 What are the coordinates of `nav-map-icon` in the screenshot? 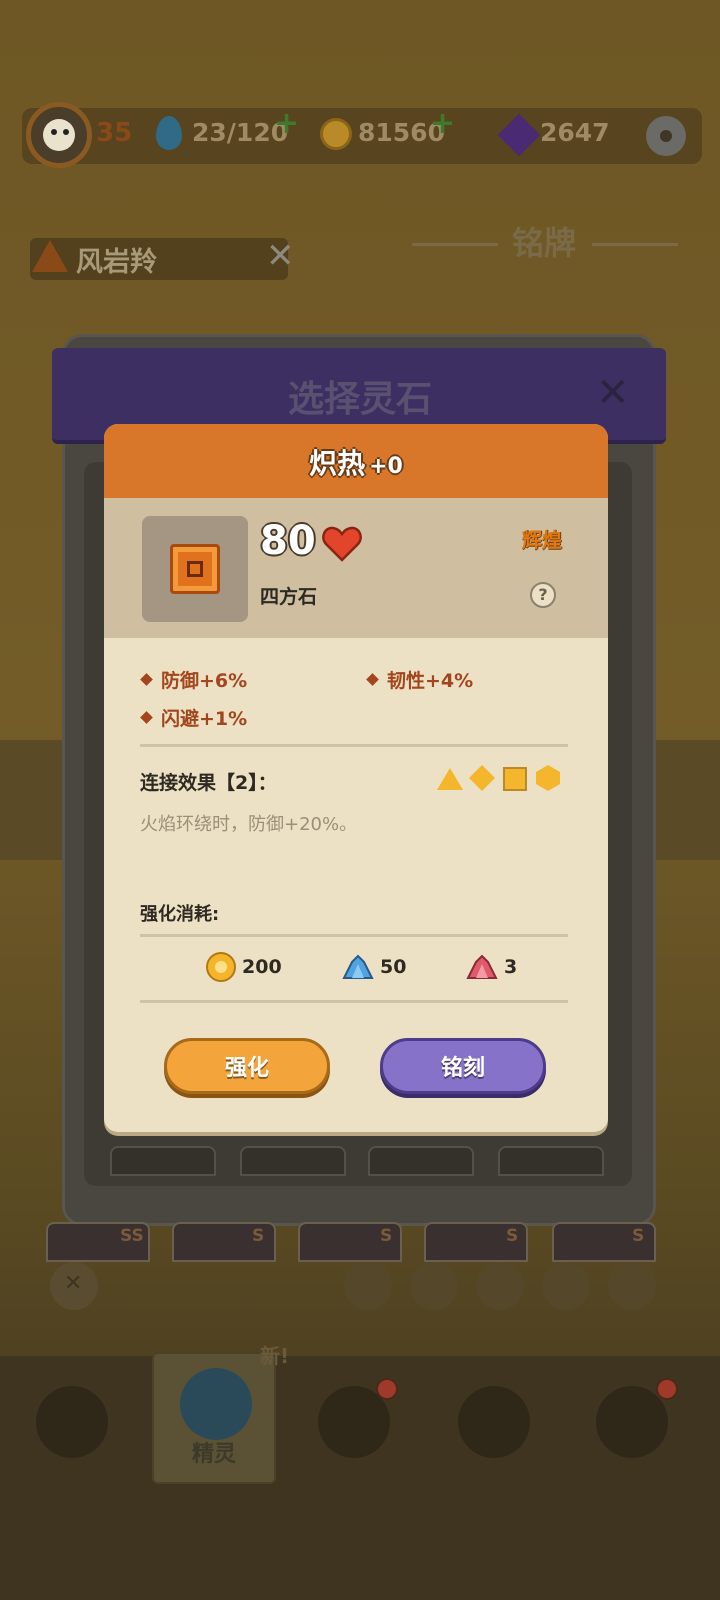 It's located at (632, 1422).